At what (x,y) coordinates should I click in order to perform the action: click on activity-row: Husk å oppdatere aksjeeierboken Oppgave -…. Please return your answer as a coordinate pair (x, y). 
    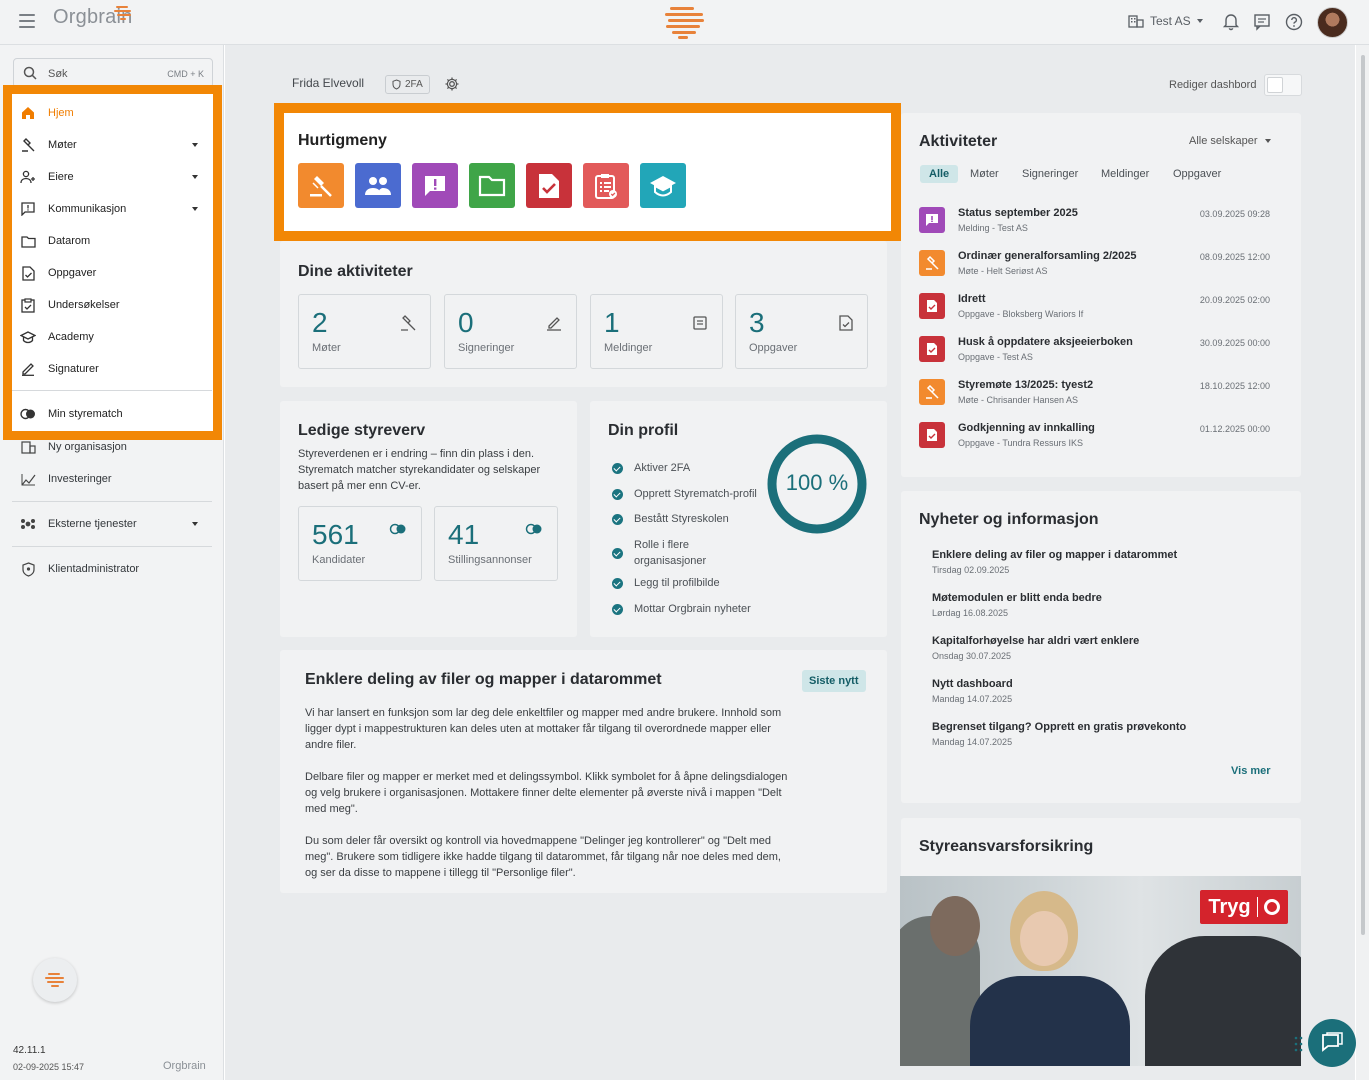
    Looking at the image, I should click on (1097, 354).